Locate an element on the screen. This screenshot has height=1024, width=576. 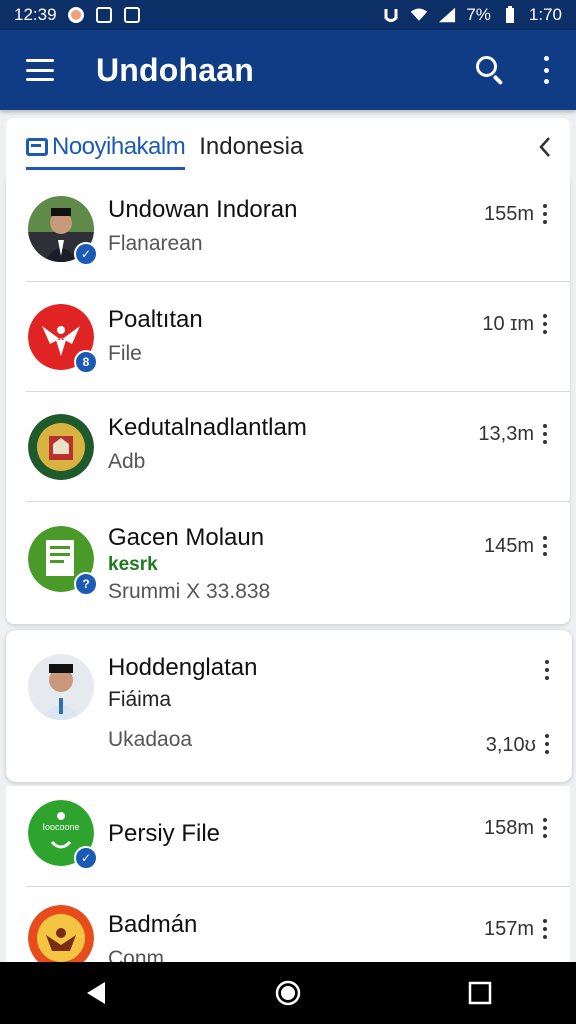
logo-text: Ioocoone is located at coordinates (60, 827).